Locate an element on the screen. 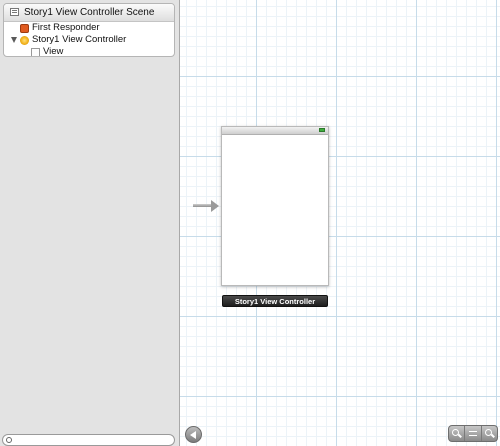 The height and width of the screenshot is (446, 500). battery-icon is located at coordinates (322, 130).